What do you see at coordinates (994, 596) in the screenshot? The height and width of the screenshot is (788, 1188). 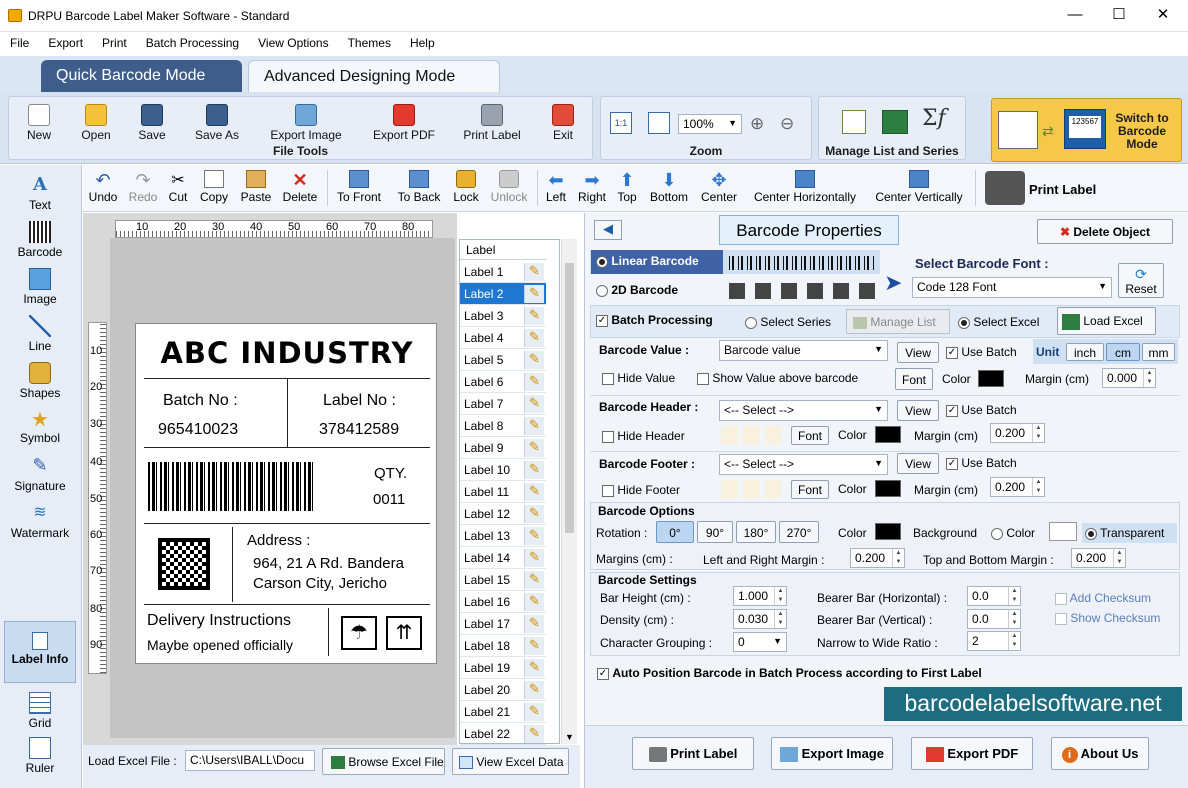 I see `bearer-h-input: 0.0 ▲ ▼` at bounding box center [994, 596].